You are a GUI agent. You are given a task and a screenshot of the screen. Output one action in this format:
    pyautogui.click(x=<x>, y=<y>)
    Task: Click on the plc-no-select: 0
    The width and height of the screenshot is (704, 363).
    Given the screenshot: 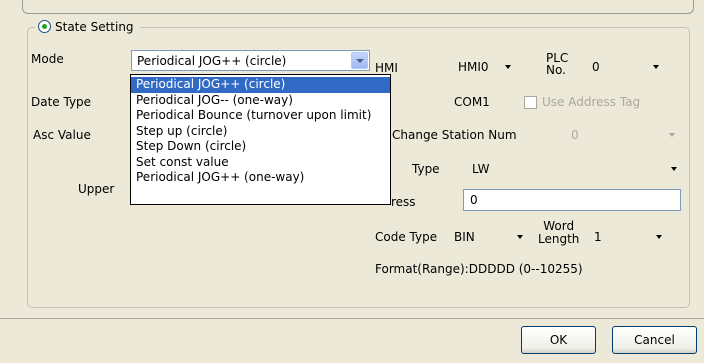 What is the action you would take?
    pyautogui.click(x=624, y=67)
    